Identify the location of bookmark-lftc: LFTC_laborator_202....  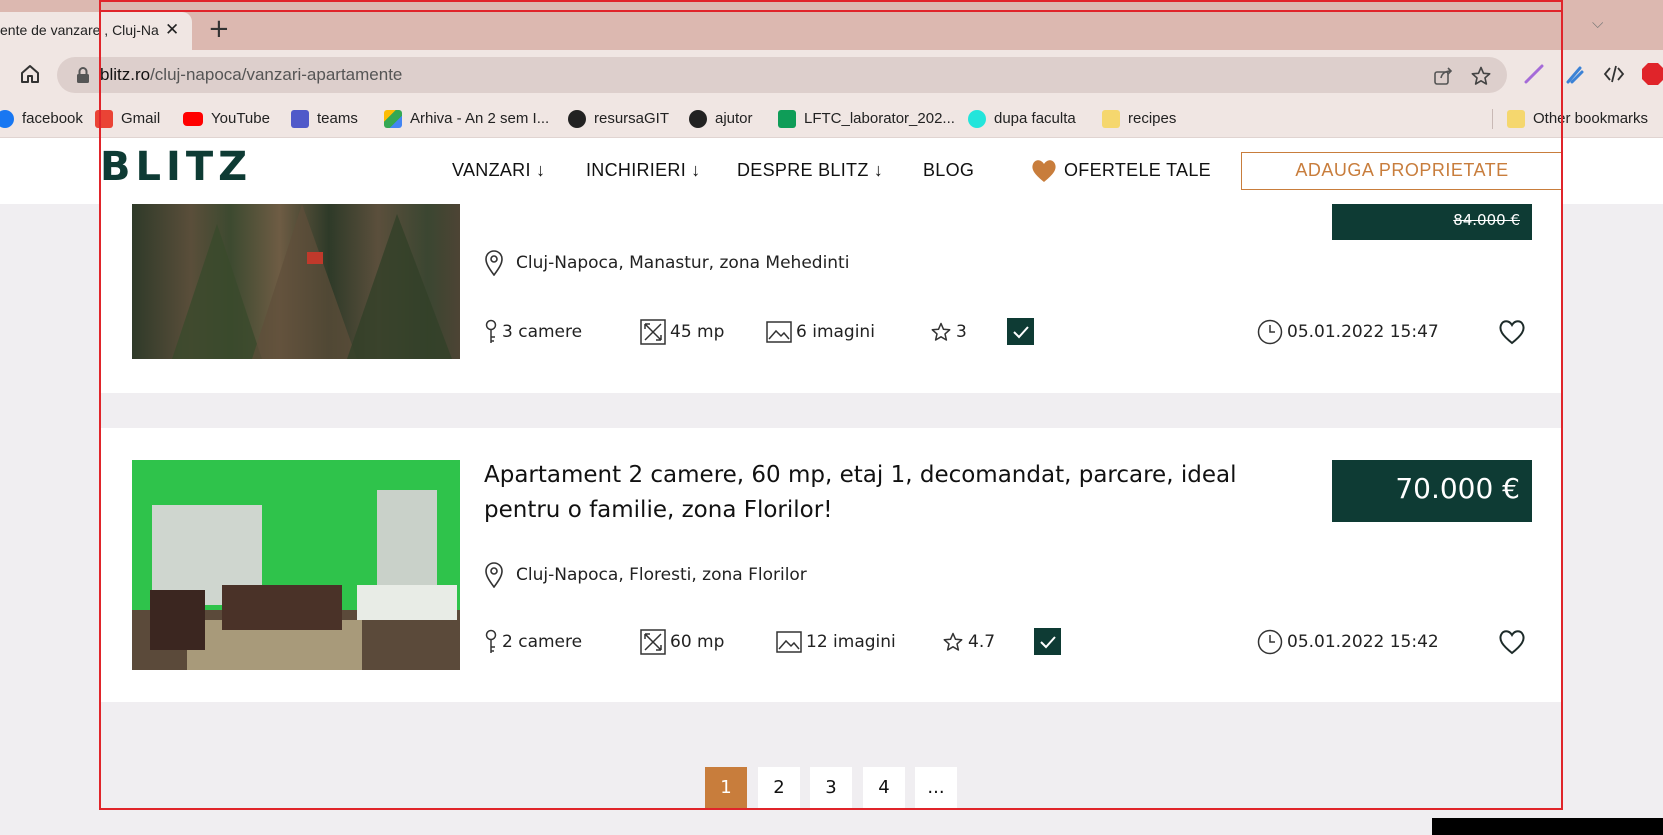
(866, 119).